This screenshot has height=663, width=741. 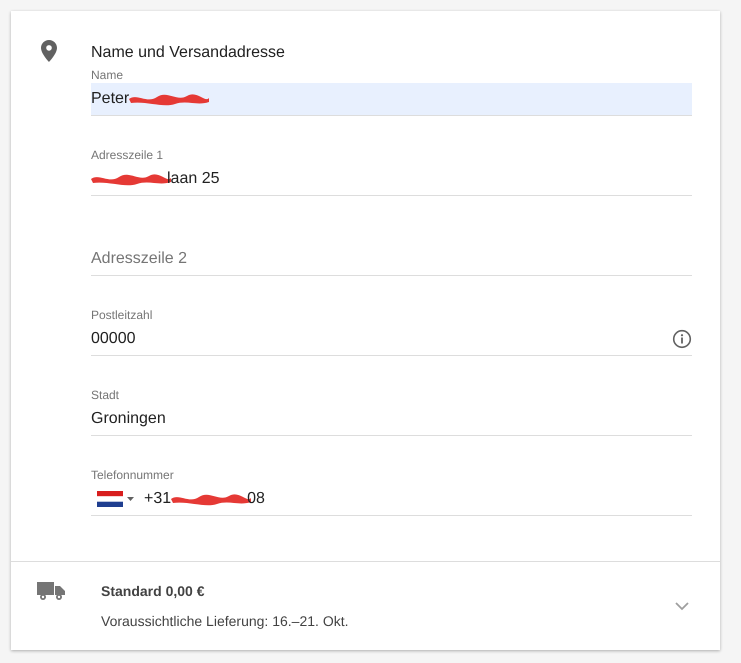 What do you see at coordinates (391, 179) in the screenshot?
I see `input-field: laan 25` at bounding box center [391, 179].